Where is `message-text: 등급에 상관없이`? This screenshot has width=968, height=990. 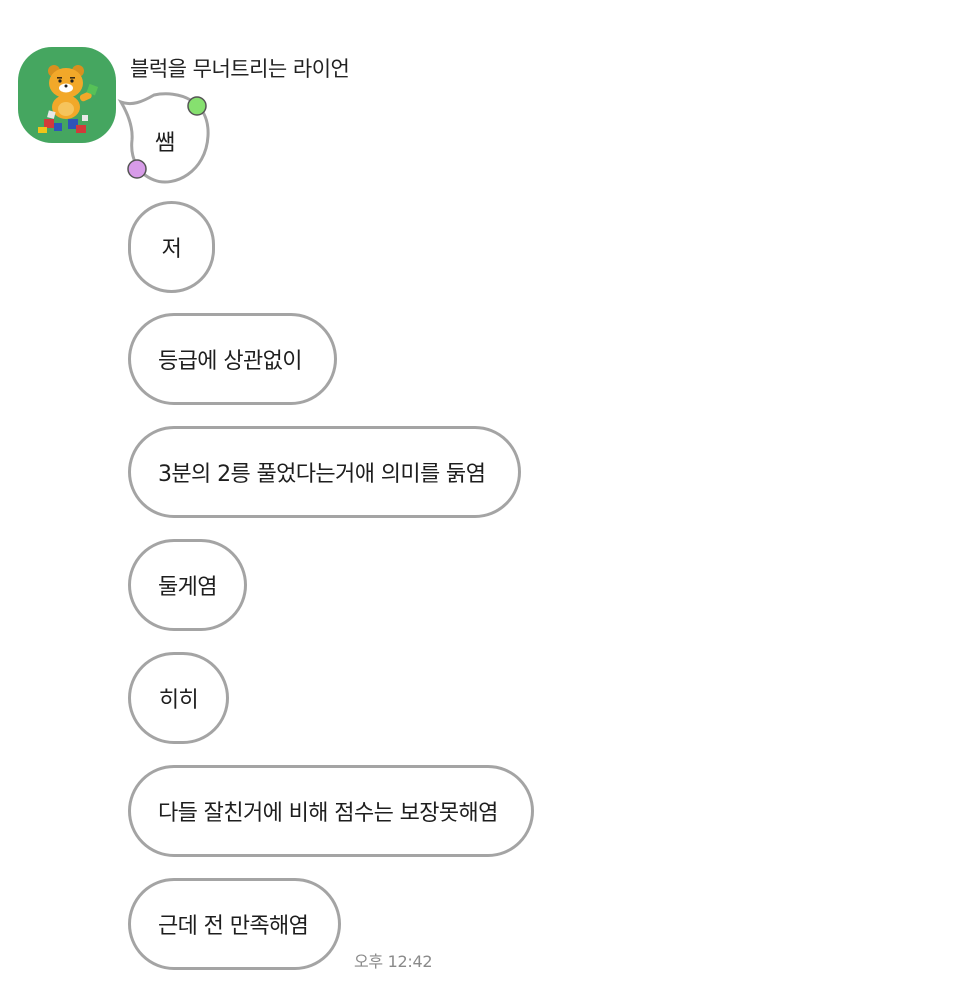
message-text: 등급에 상관없이 is located at coordinates (230, 361).